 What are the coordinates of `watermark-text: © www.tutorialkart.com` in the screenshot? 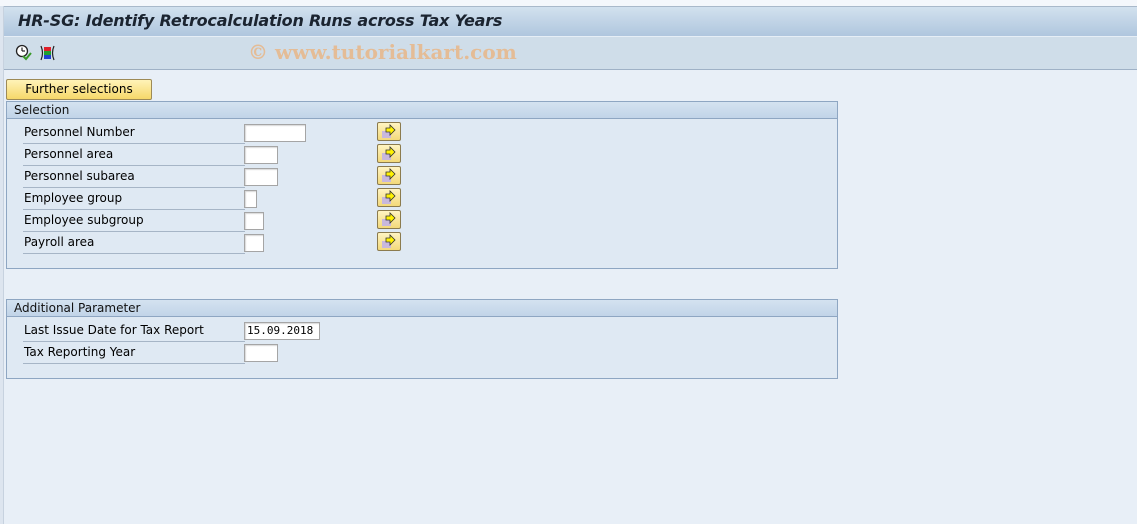 It's located at (382, 52).